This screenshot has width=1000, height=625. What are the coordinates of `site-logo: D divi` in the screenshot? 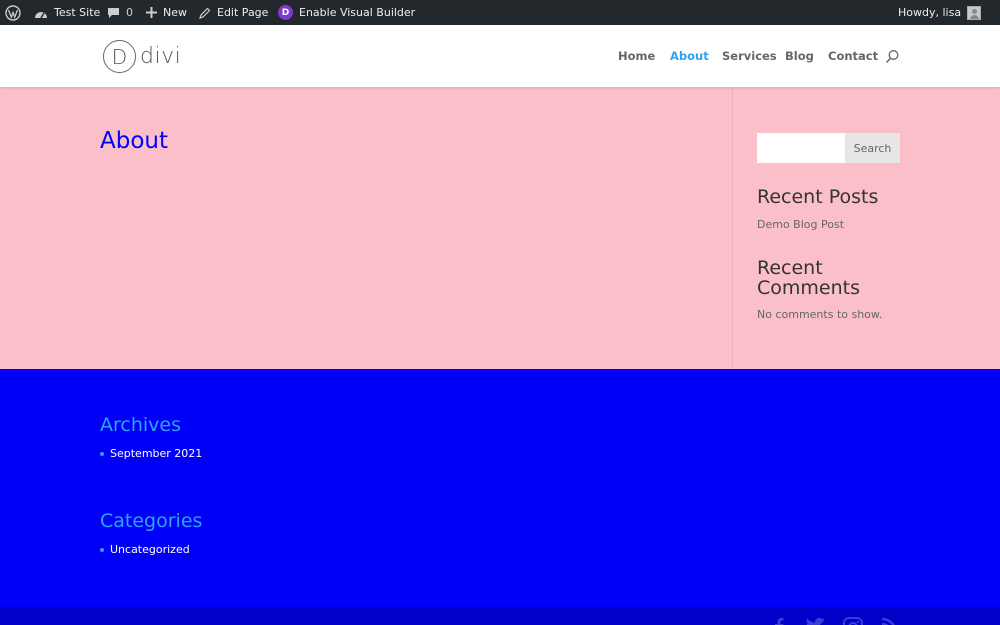 It's located at (142, 56).